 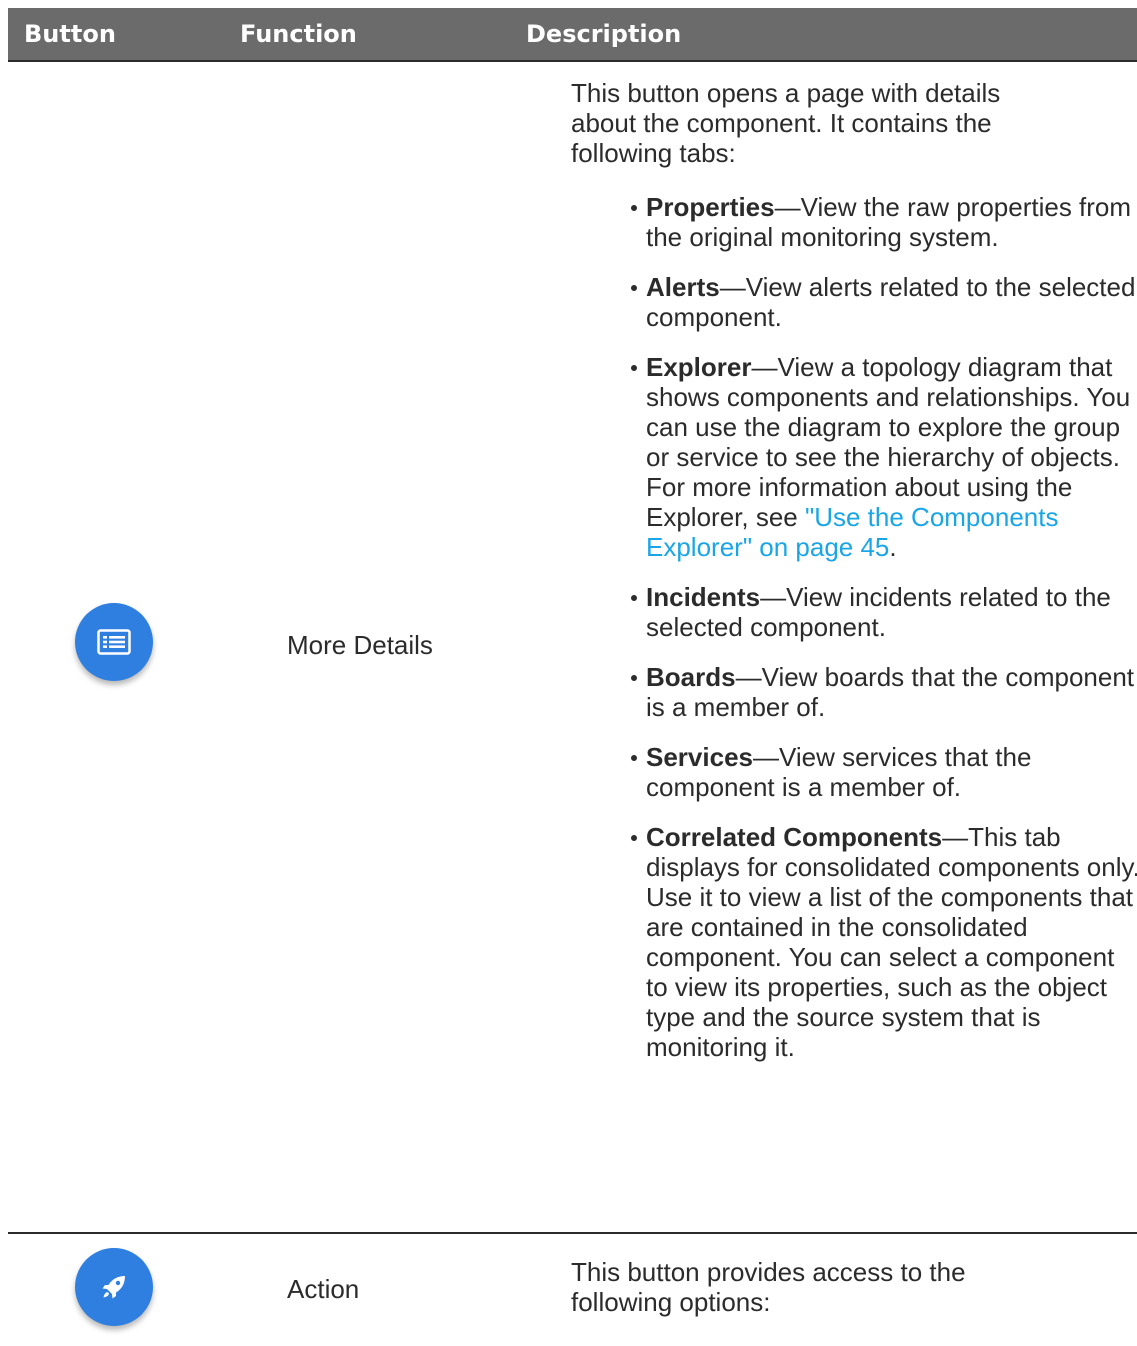 I want to click on action-button, so click(x=114, y=1287).